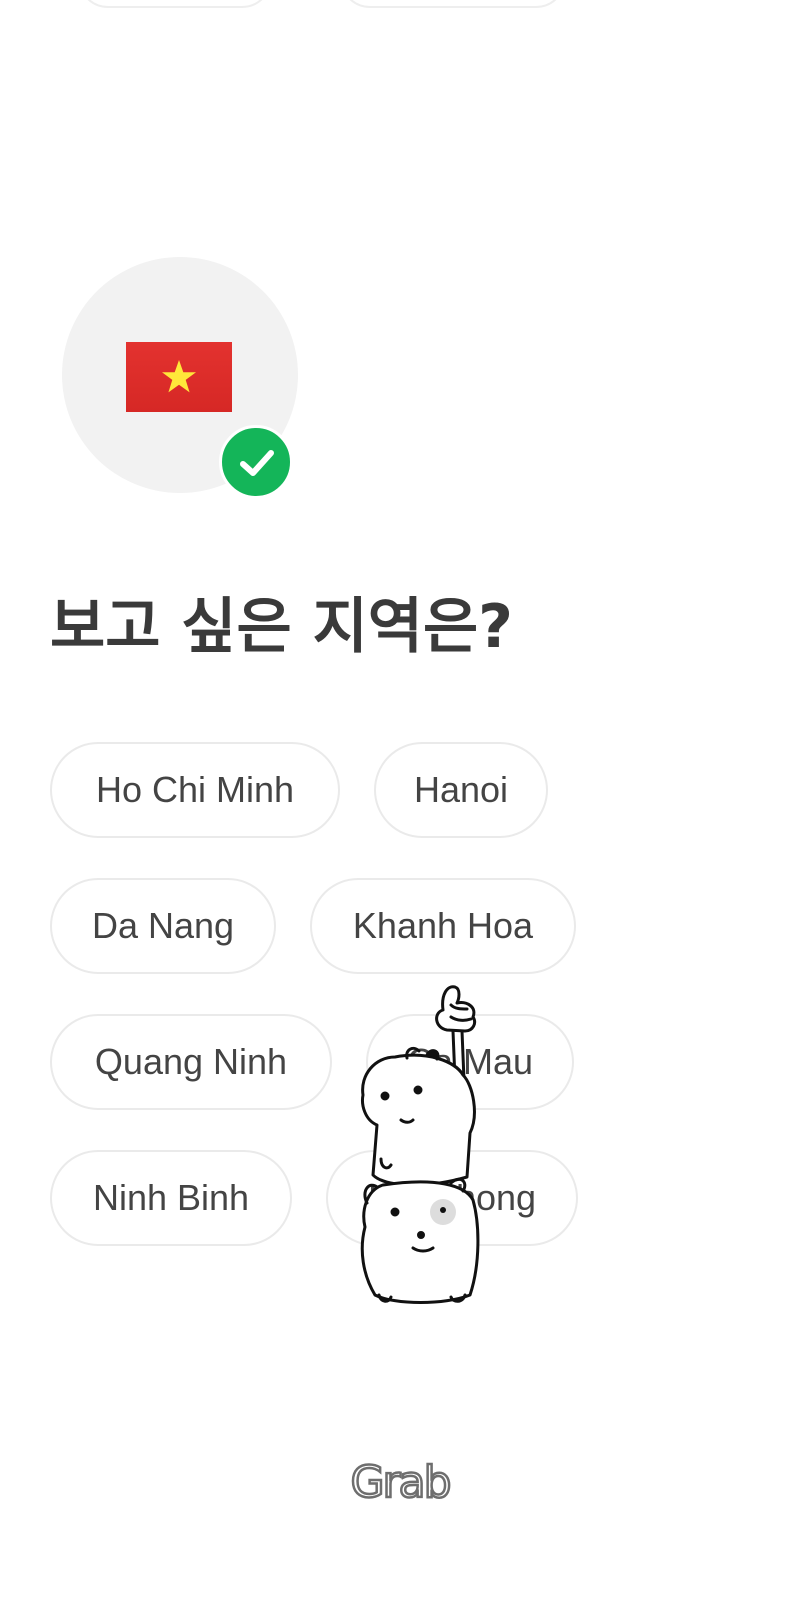 The height and width of the screenshot is (1612, 800). What do you see at coordinates (191, 1062) in the screenshot?
I see `region-chip-quang-ninh: Quang Ninh` at bounding box center [191, 1062].